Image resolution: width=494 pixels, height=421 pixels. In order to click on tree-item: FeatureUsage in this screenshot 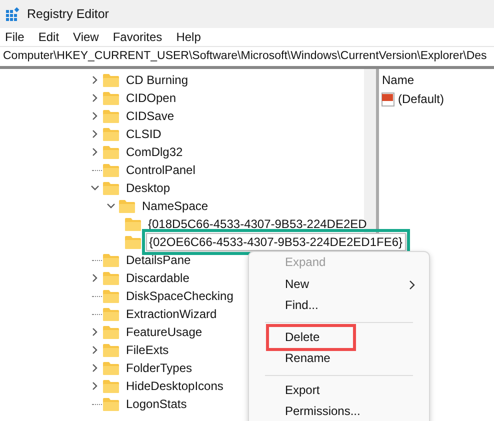, I will do `click(164, 332)`.